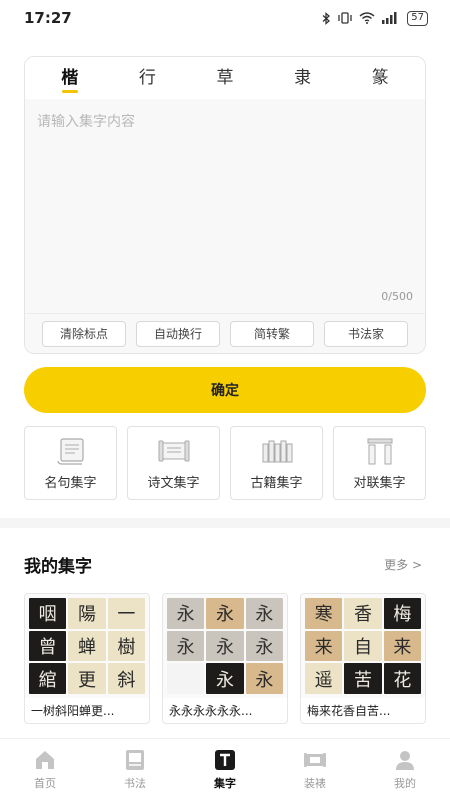  What do you see at coordinates (58, 567) in the screenshot?
I see `my-collection-title: 我的集字` at bounding box center [58, 567].